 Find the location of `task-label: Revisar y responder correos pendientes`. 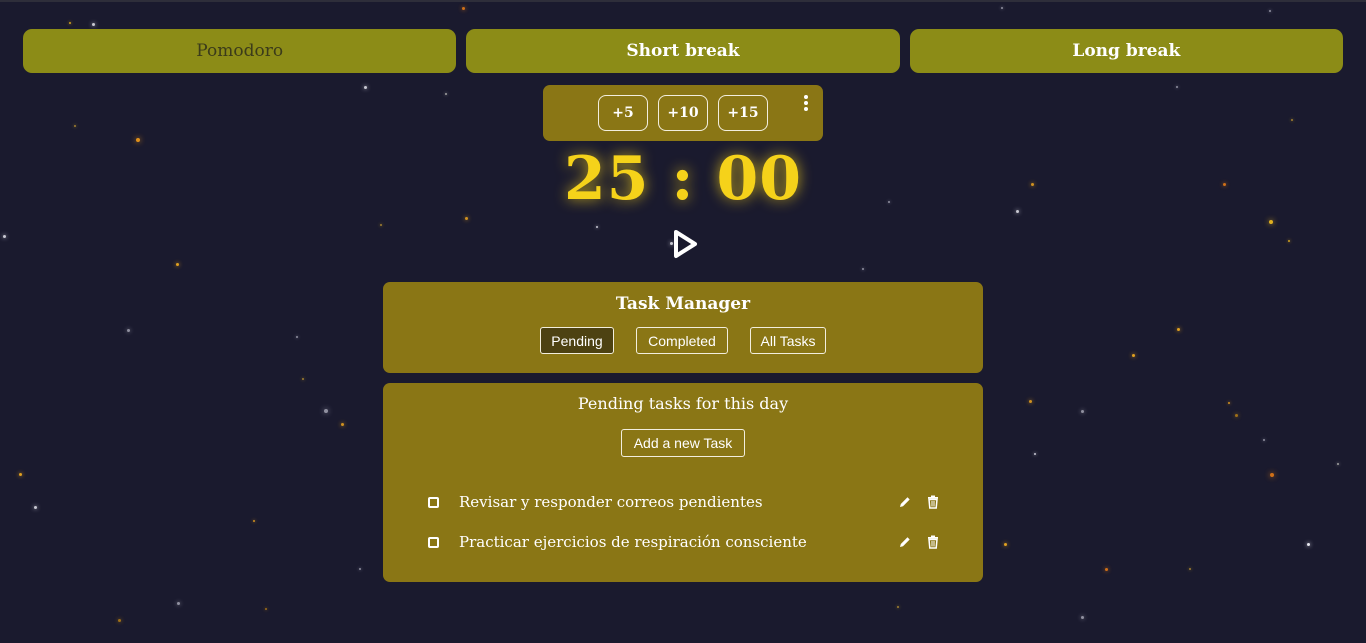

task-label: Revisar y responder correos pendientes is located at coordinates (611, 502).